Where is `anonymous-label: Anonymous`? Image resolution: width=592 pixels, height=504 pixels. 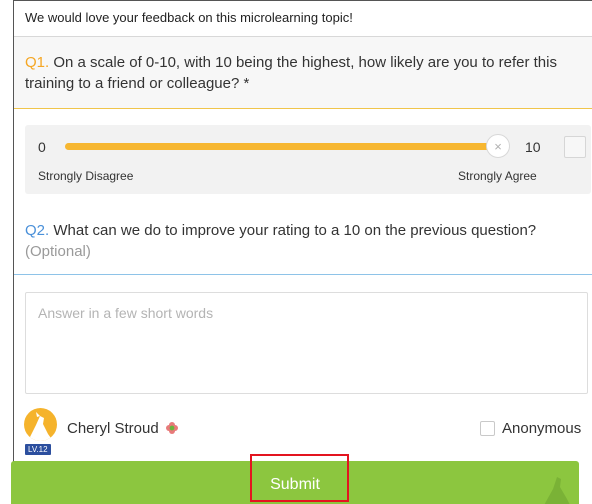 anonymous-label: Anonymous is located at coordinates (541, 428).